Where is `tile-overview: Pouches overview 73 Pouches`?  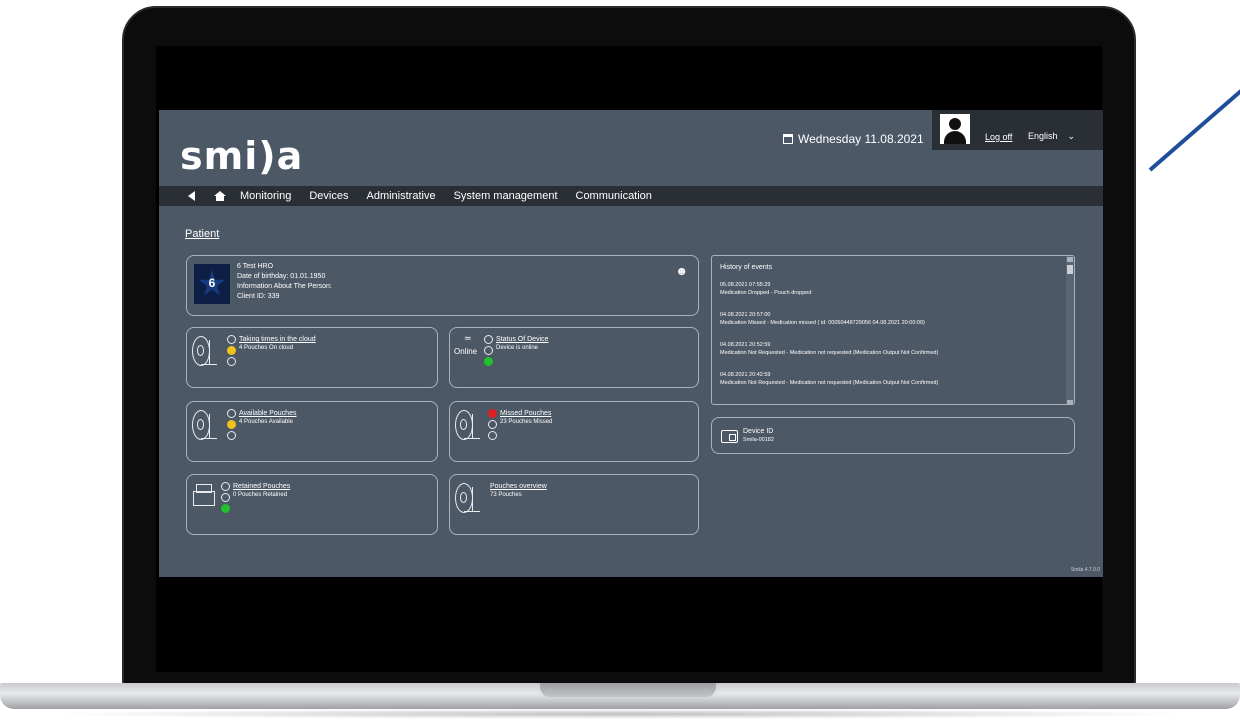
tile-overview: Pouches overview 73 Pouches is located at coordinates (574, 504).